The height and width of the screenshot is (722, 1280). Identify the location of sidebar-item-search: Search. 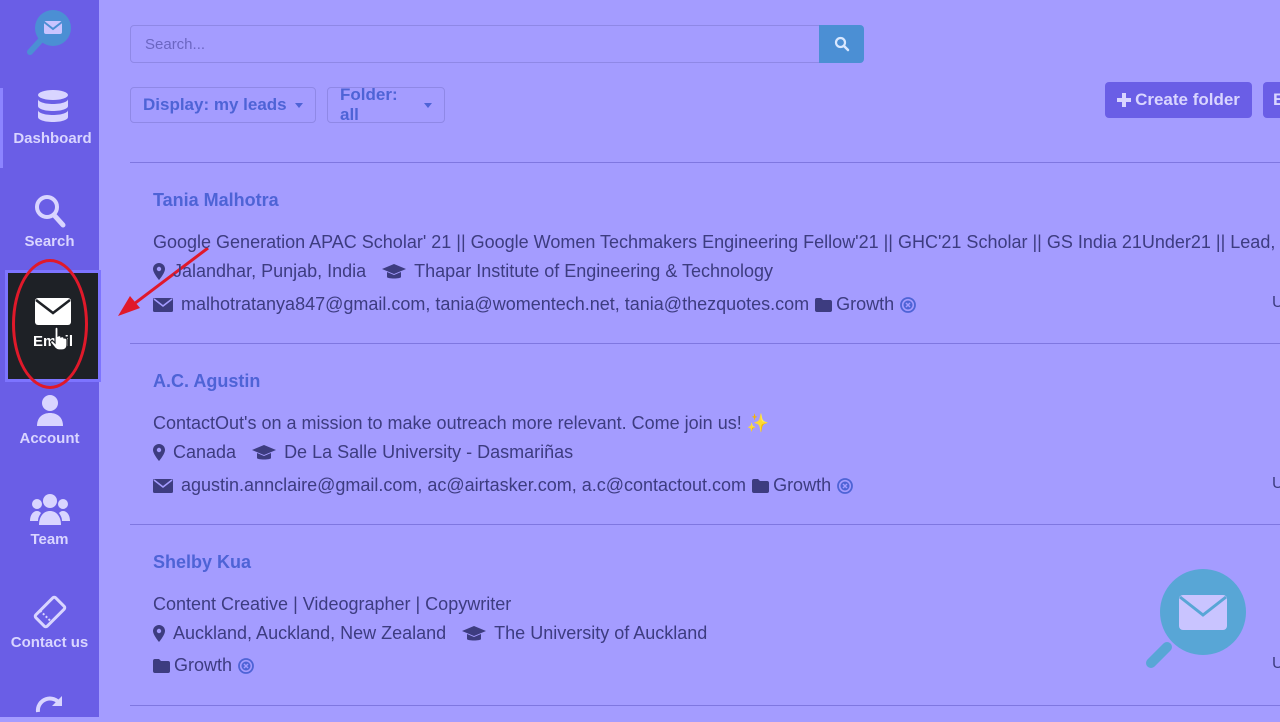
(49, 233).